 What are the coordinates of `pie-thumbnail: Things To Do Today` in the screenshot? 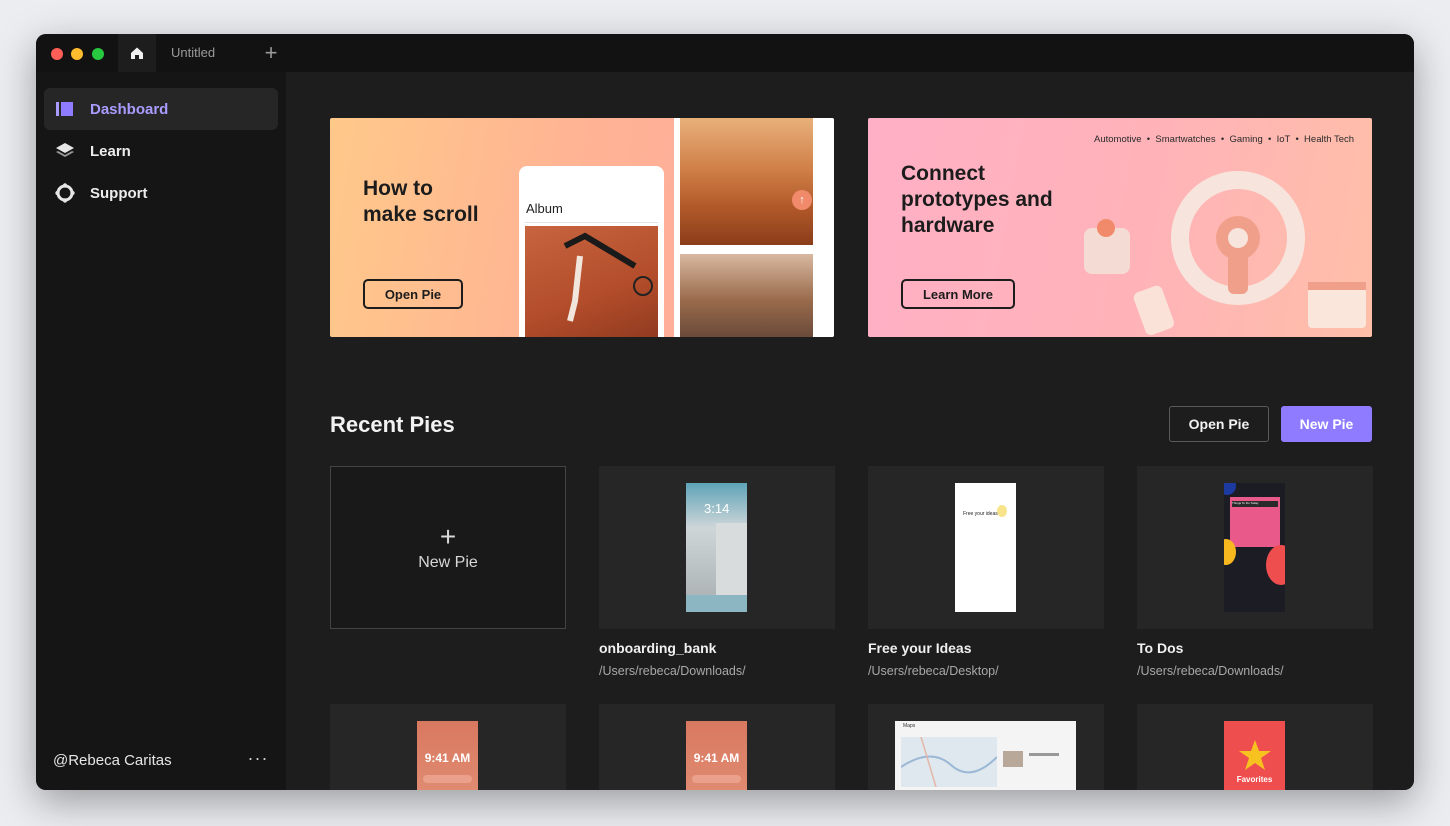 It's located at (1254, 547).